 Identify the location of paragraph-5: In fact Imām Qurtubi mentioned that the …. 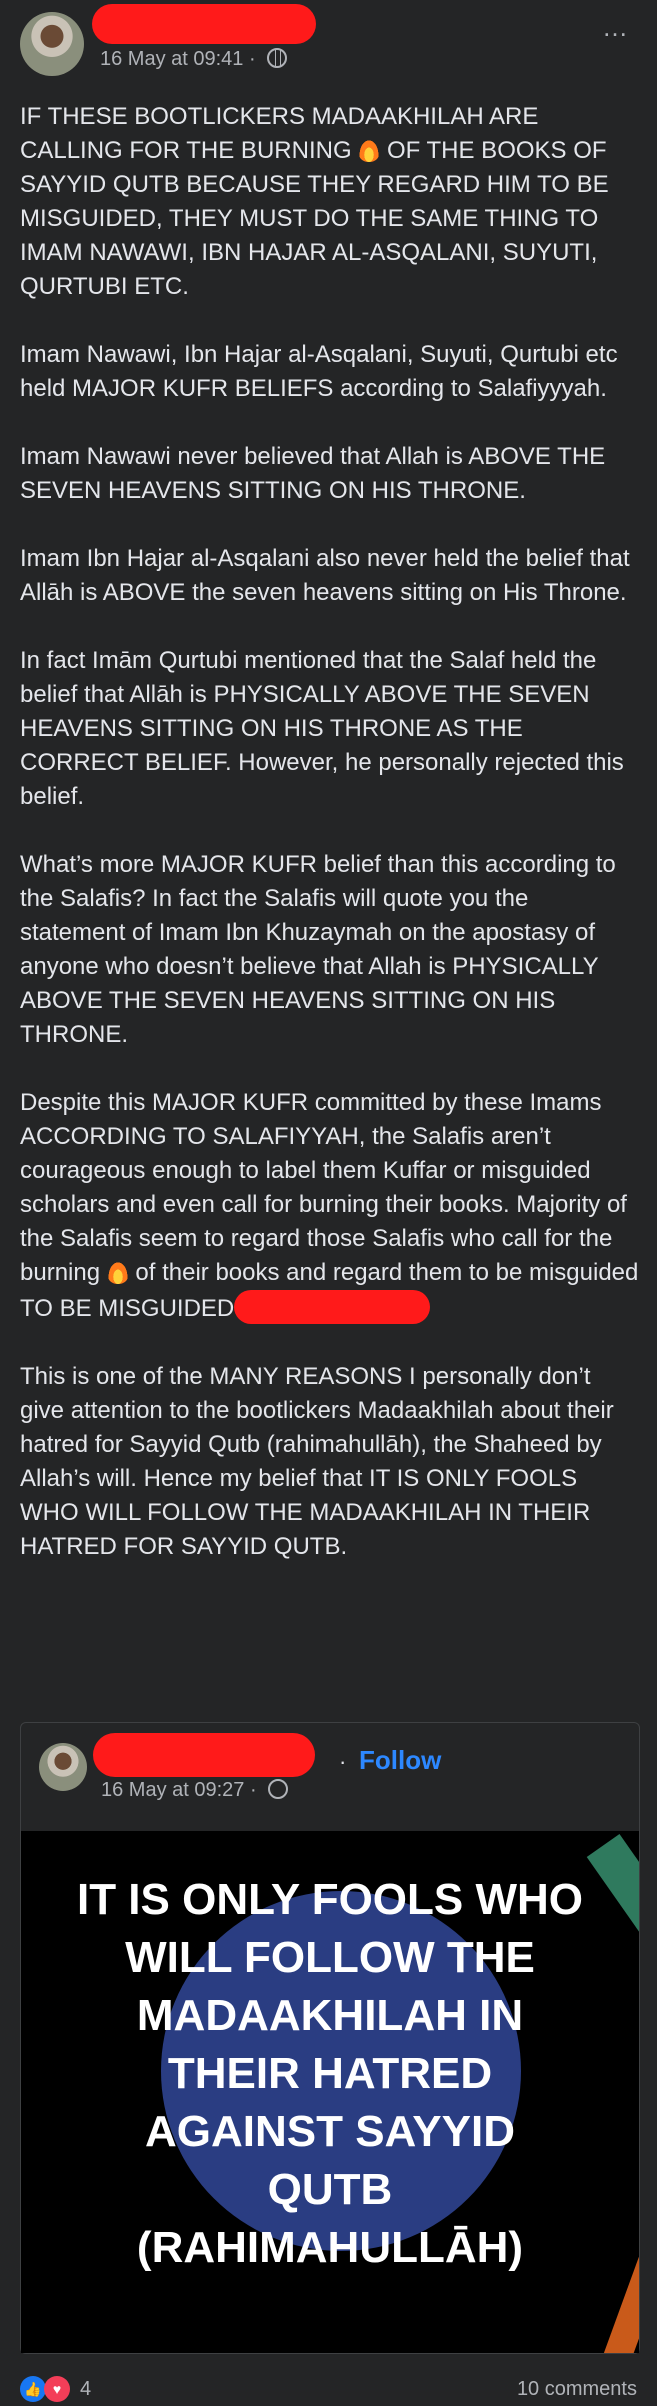
(325, 728).